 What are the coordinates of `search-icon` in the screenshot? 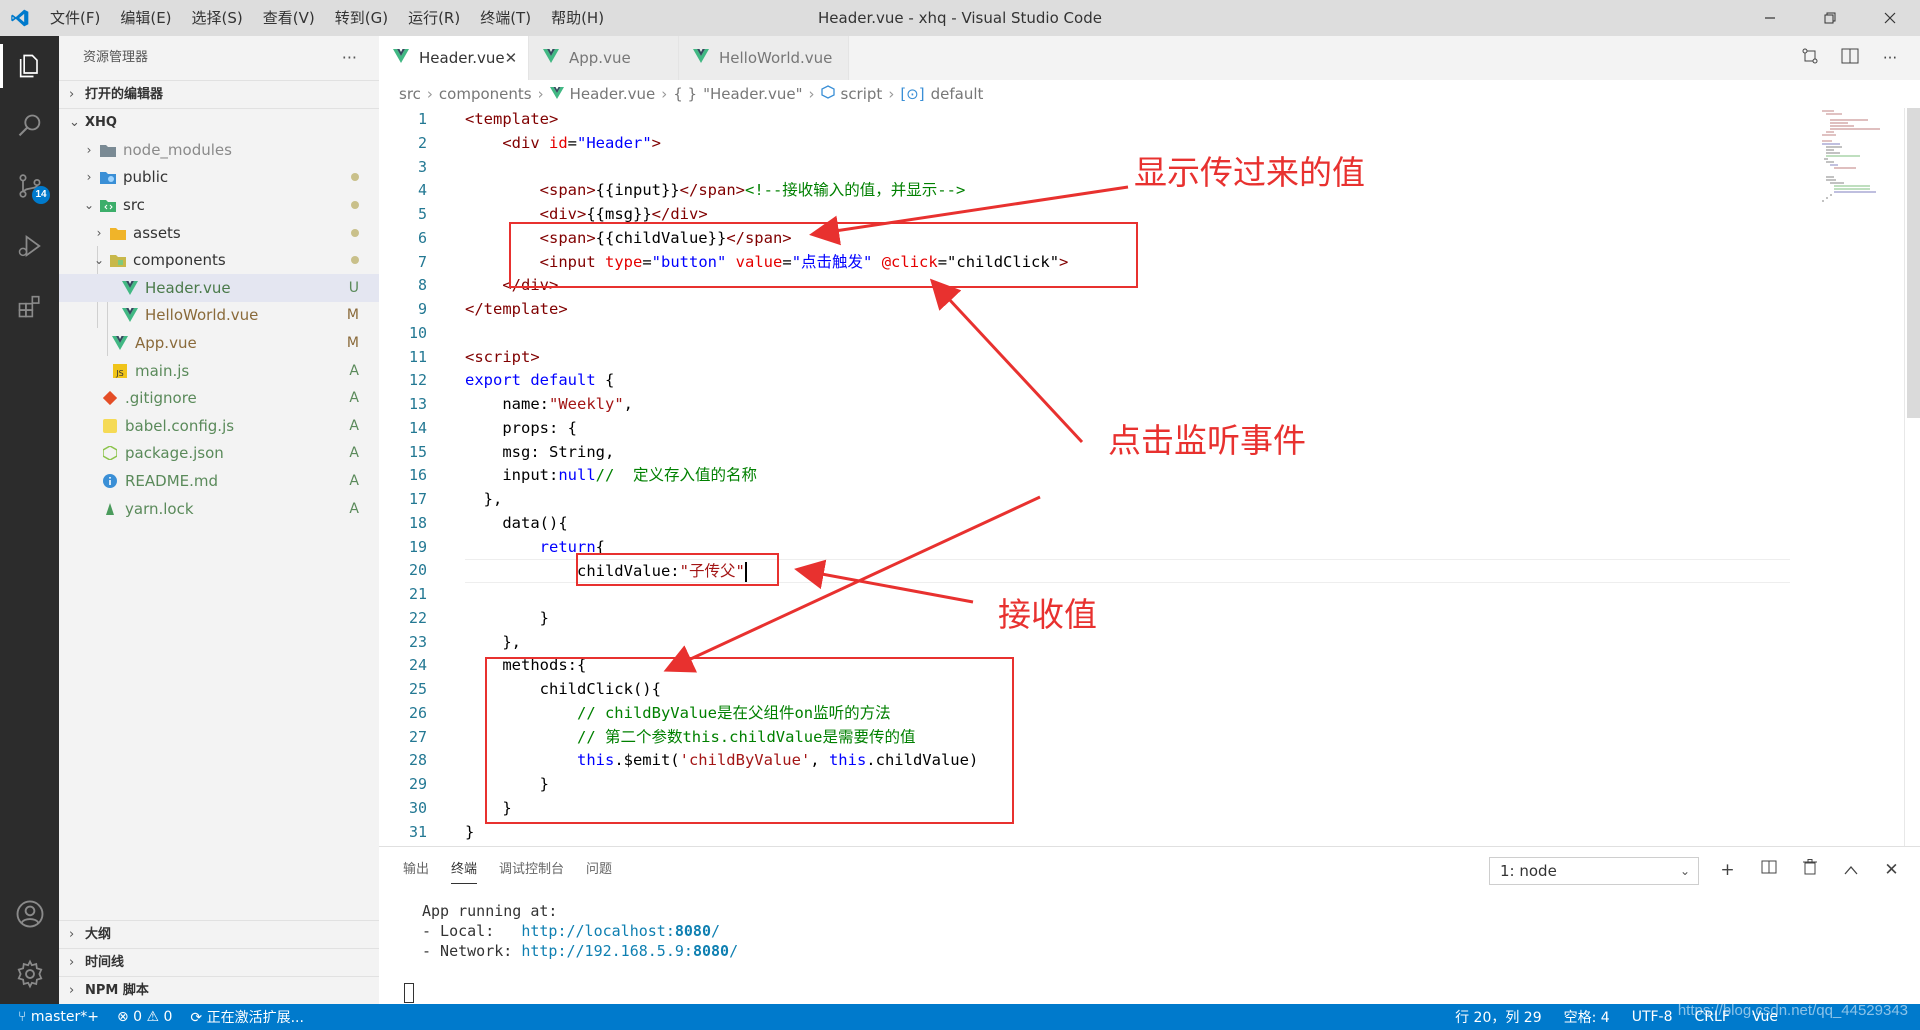 It's located at (29, 126).